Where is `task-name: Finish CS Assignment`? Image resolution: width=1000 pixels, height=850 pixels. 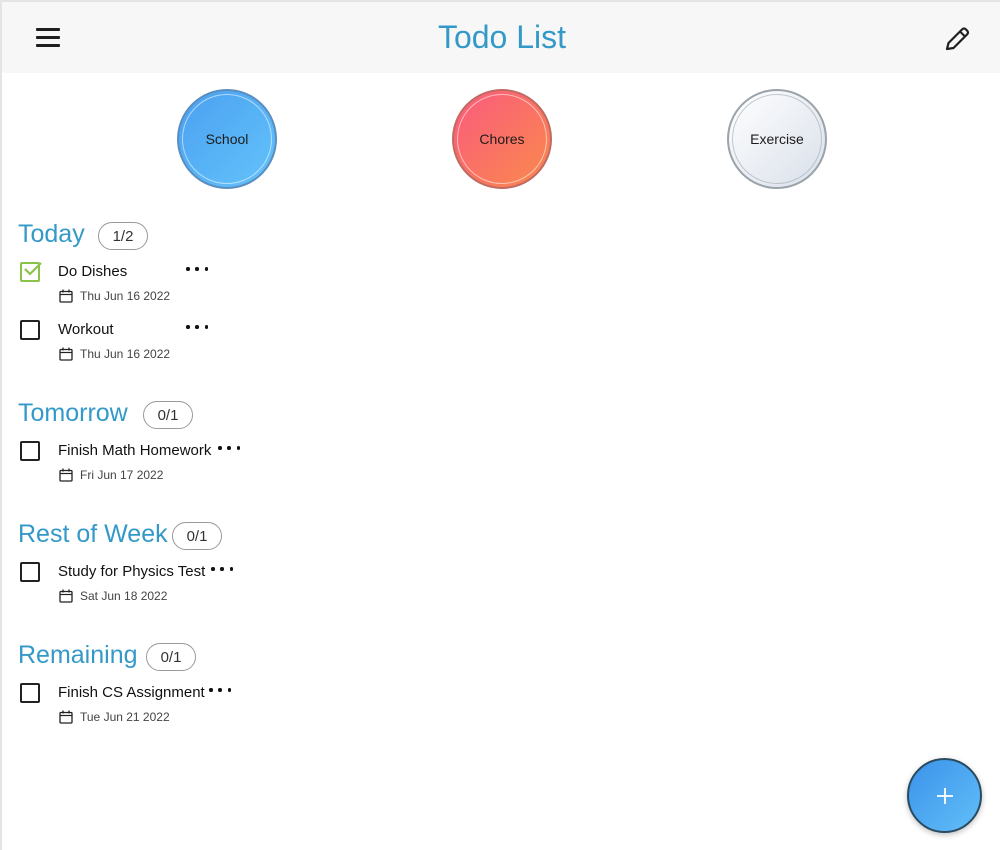 task-name: Finish CS Assignment is located at coordinates (131, 692).